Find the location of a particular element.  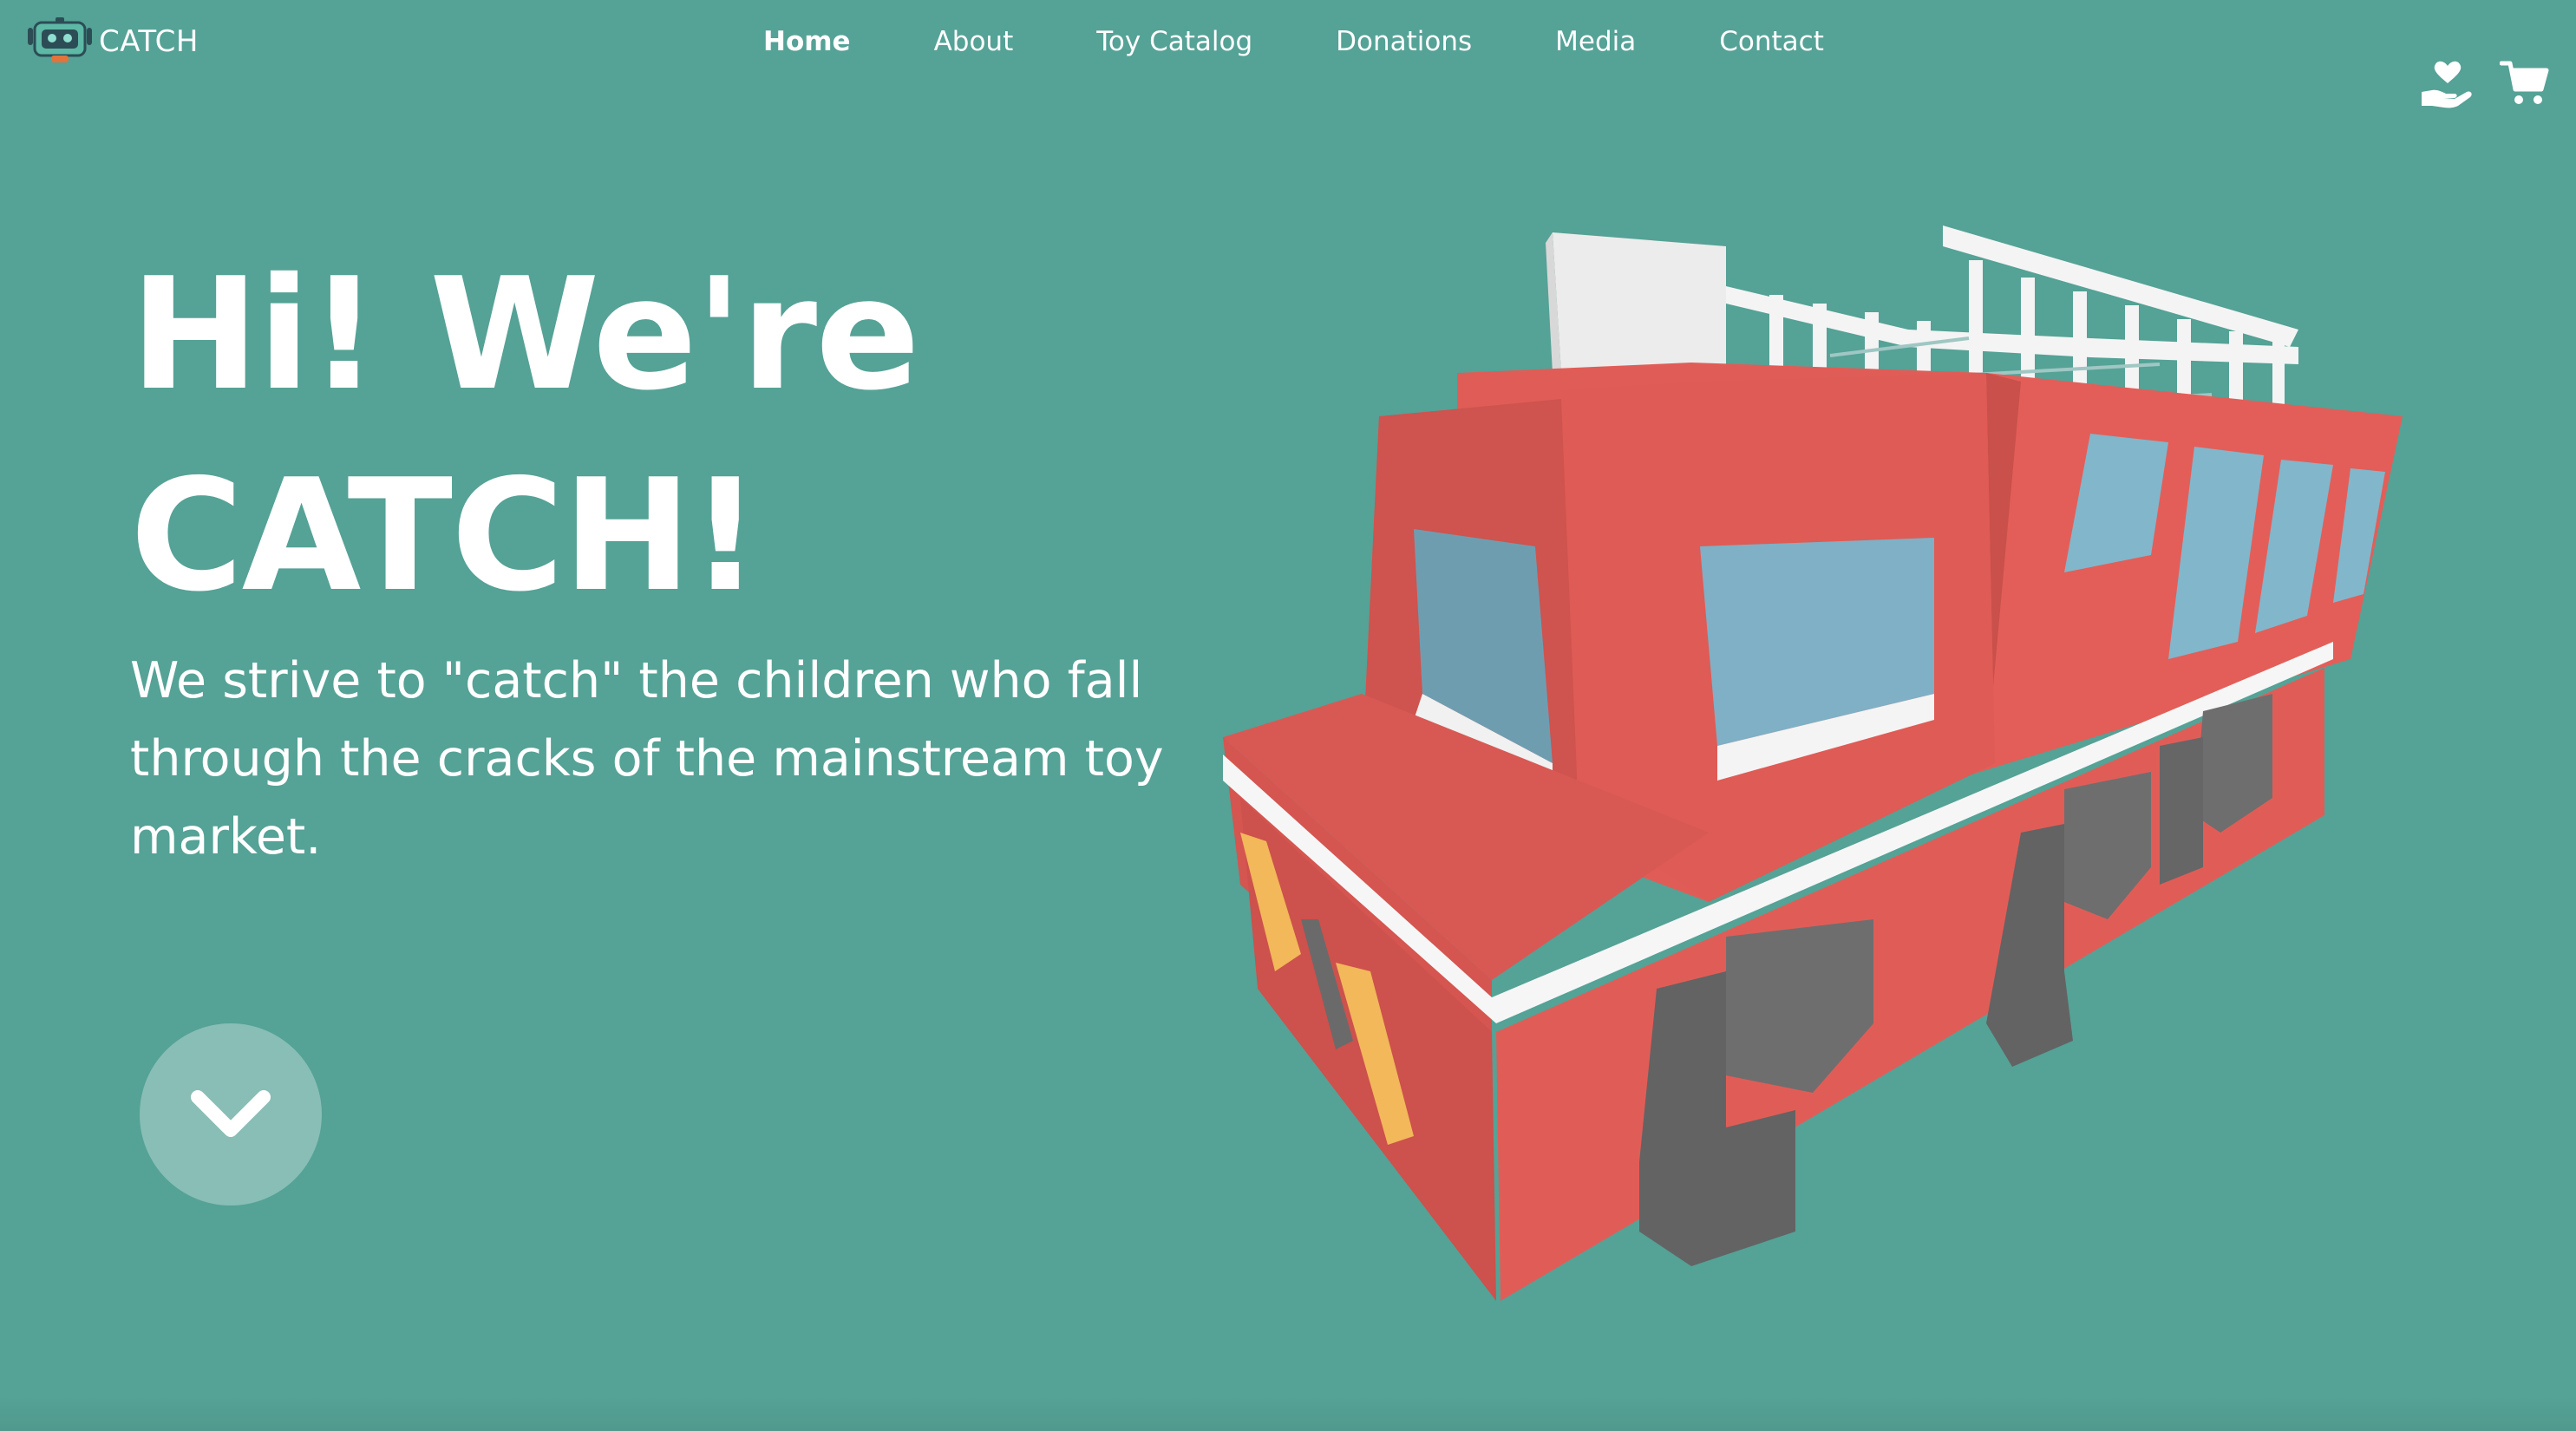

nav-media: Media is located at coordinates (1595, 41).